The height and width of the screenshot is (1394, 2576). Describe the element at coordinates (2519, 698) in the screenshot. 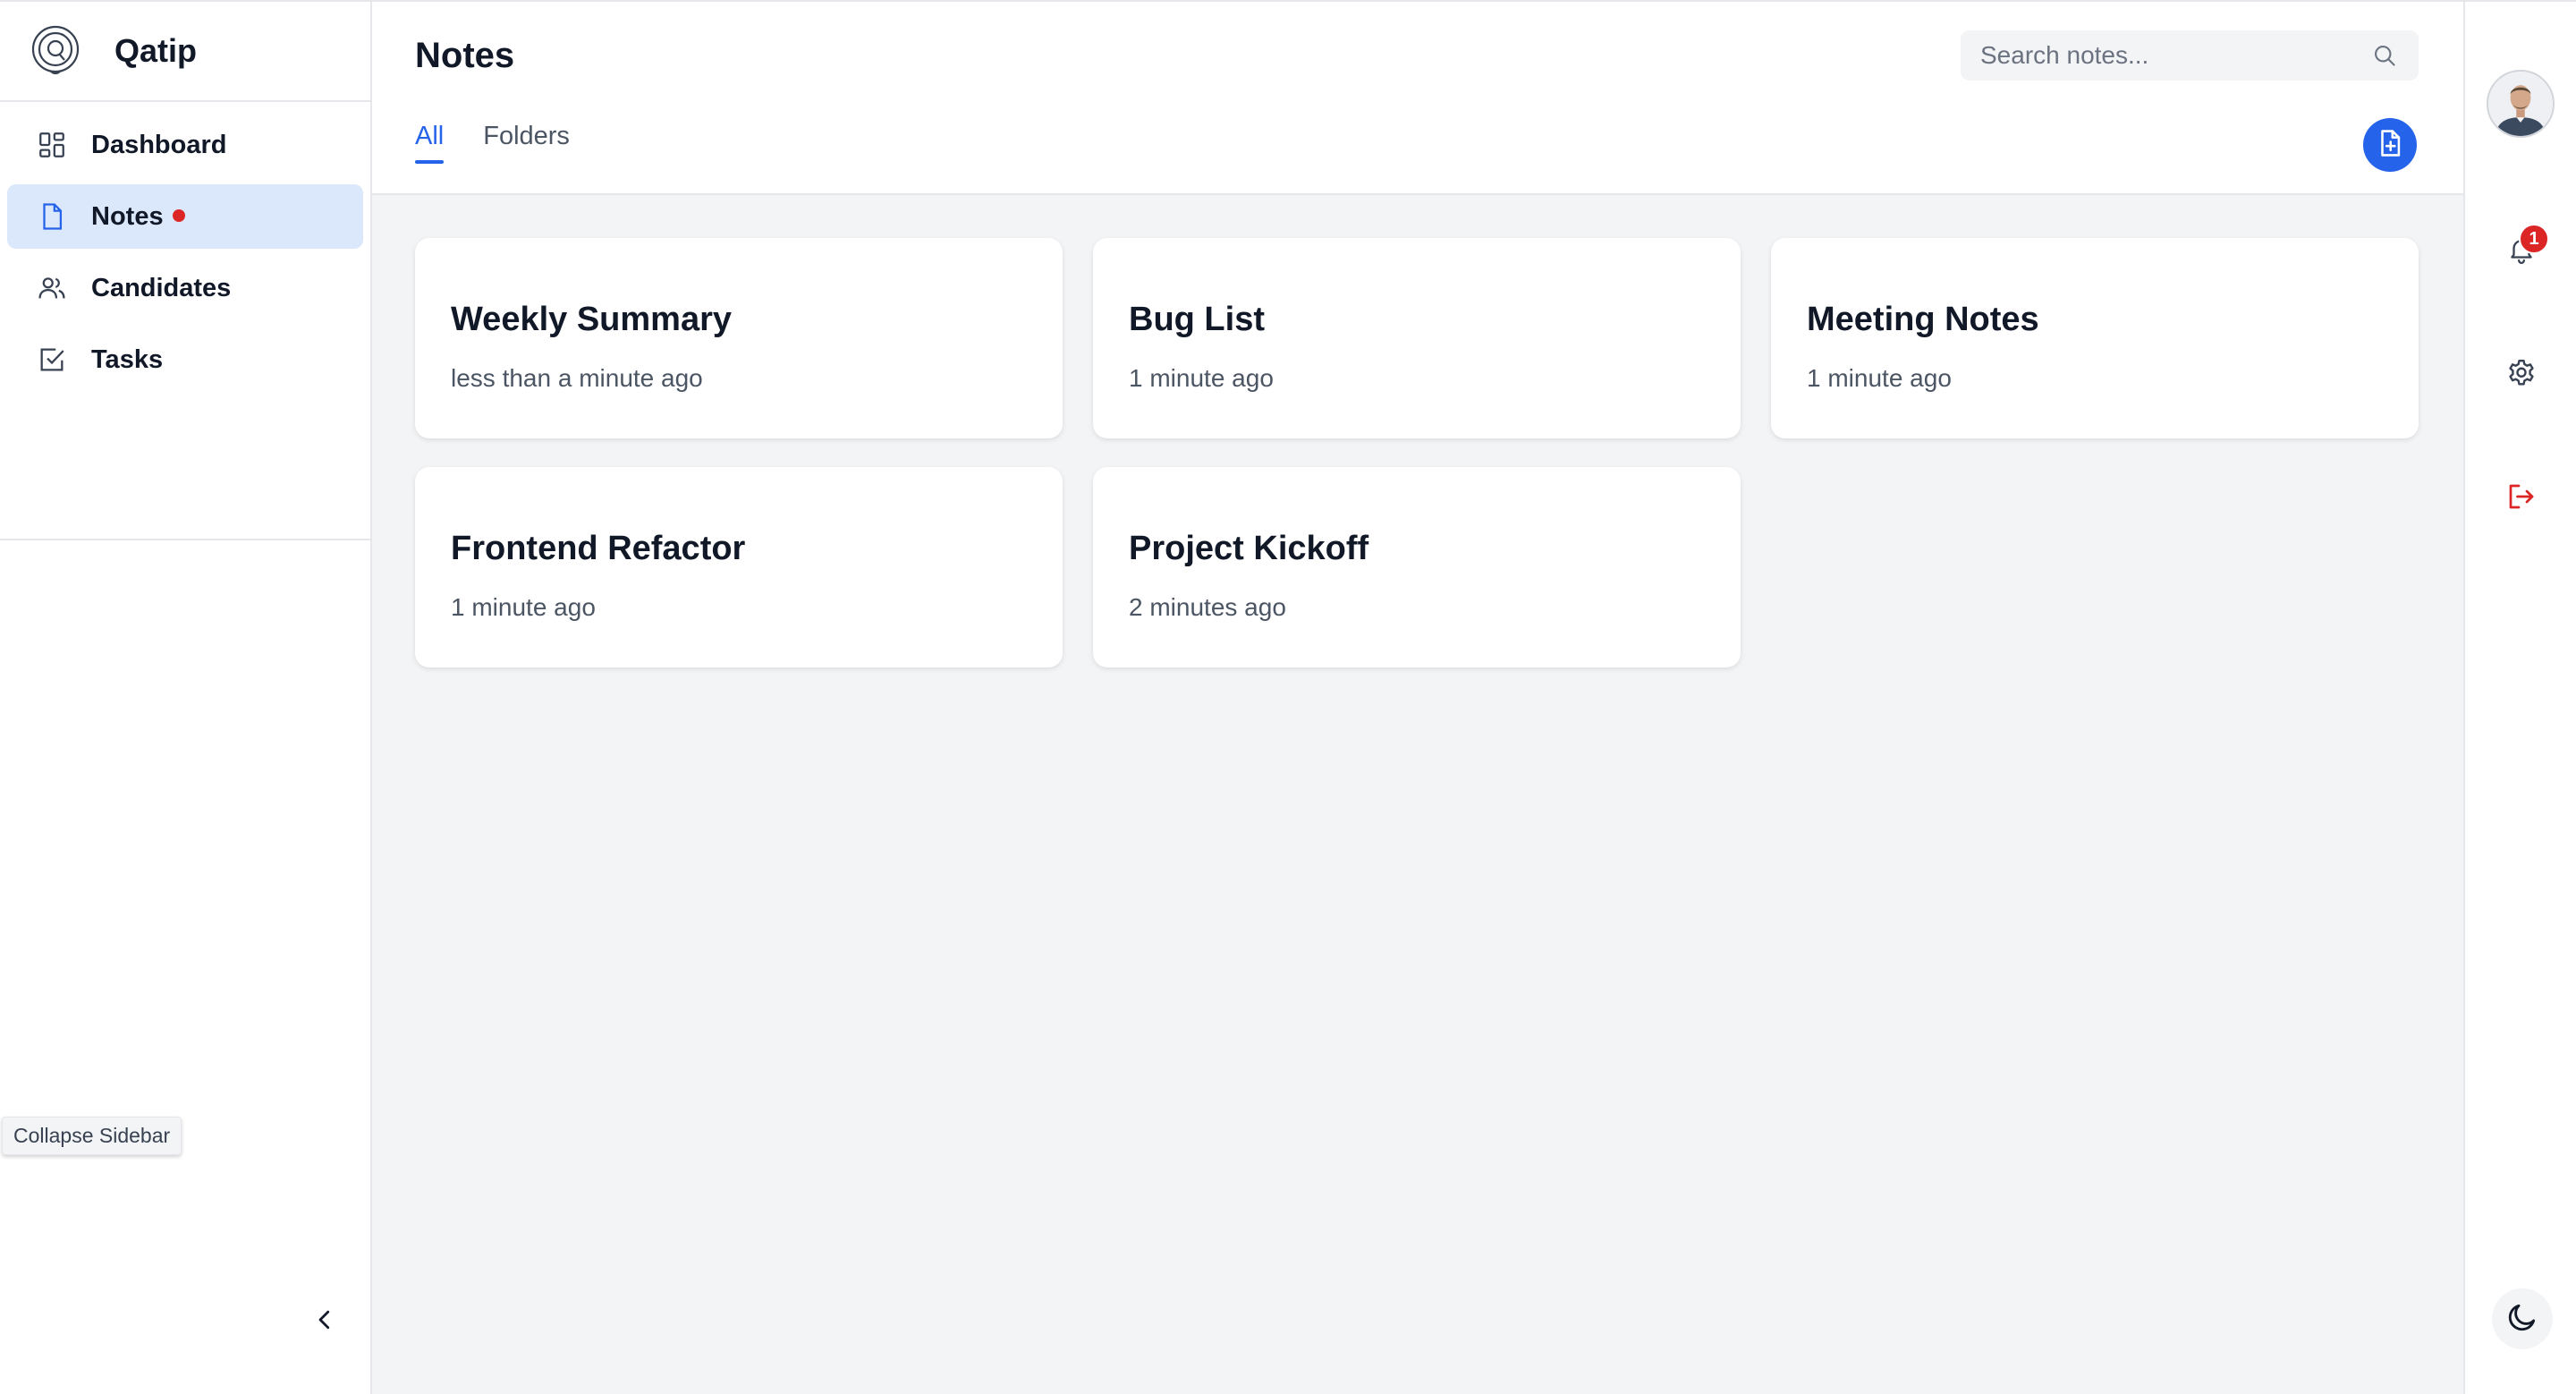

I see `right-rail: 1` at that location.